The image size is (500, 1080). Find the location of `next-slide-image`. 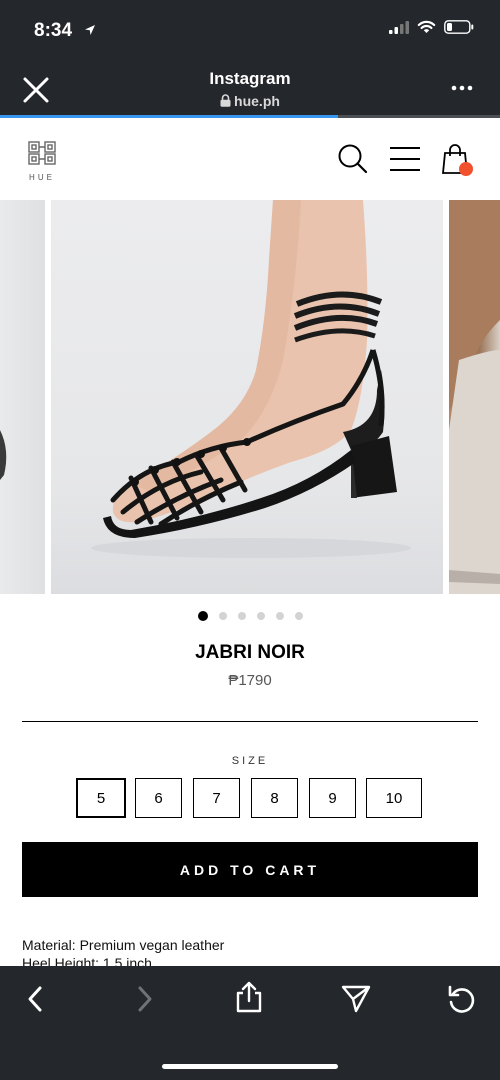

next-slide-image is located at coordinates (474, 397).